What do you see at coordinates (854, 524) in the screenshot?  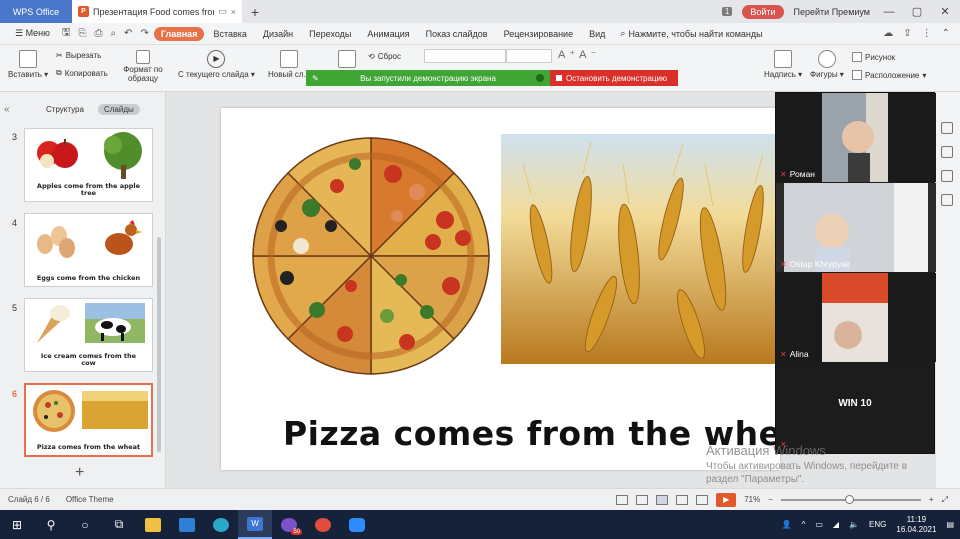 I see `volume-icon: 🔈` at bounding box center [854, 524].